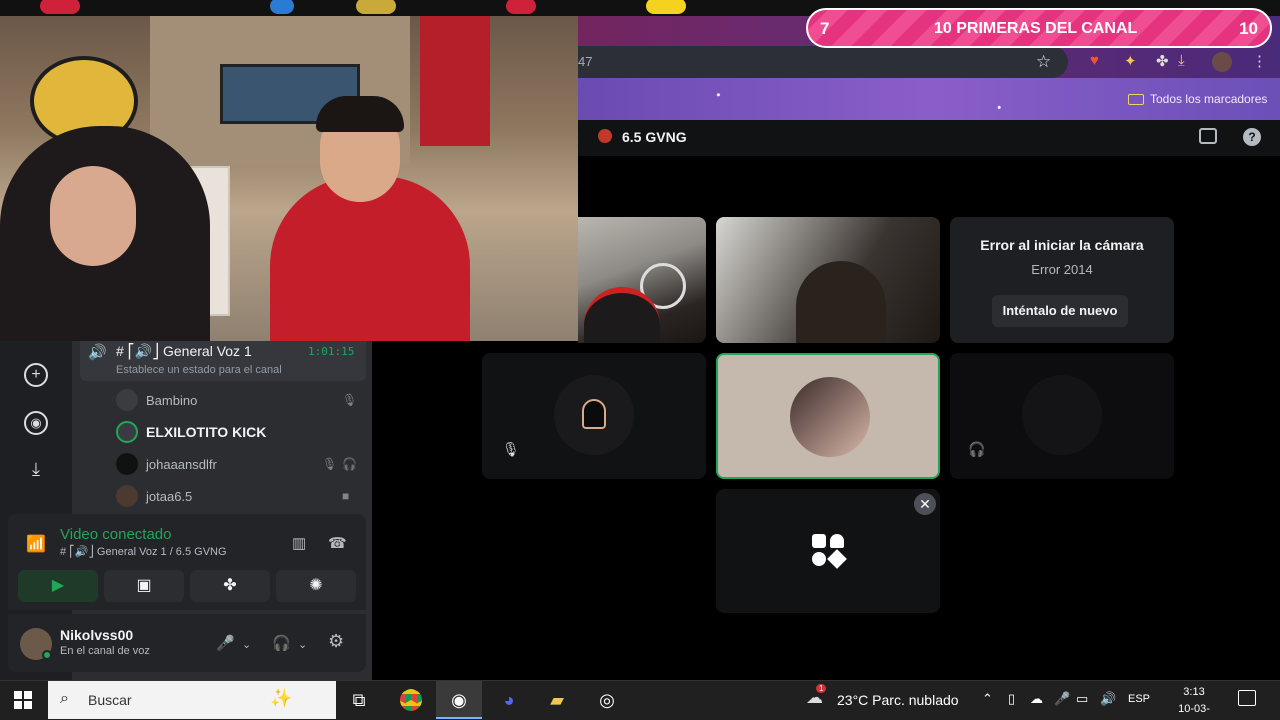 The width and height of the screenshot is (1280, 720). I want to click on cloud-icon: ☁, so click(1036, 699).